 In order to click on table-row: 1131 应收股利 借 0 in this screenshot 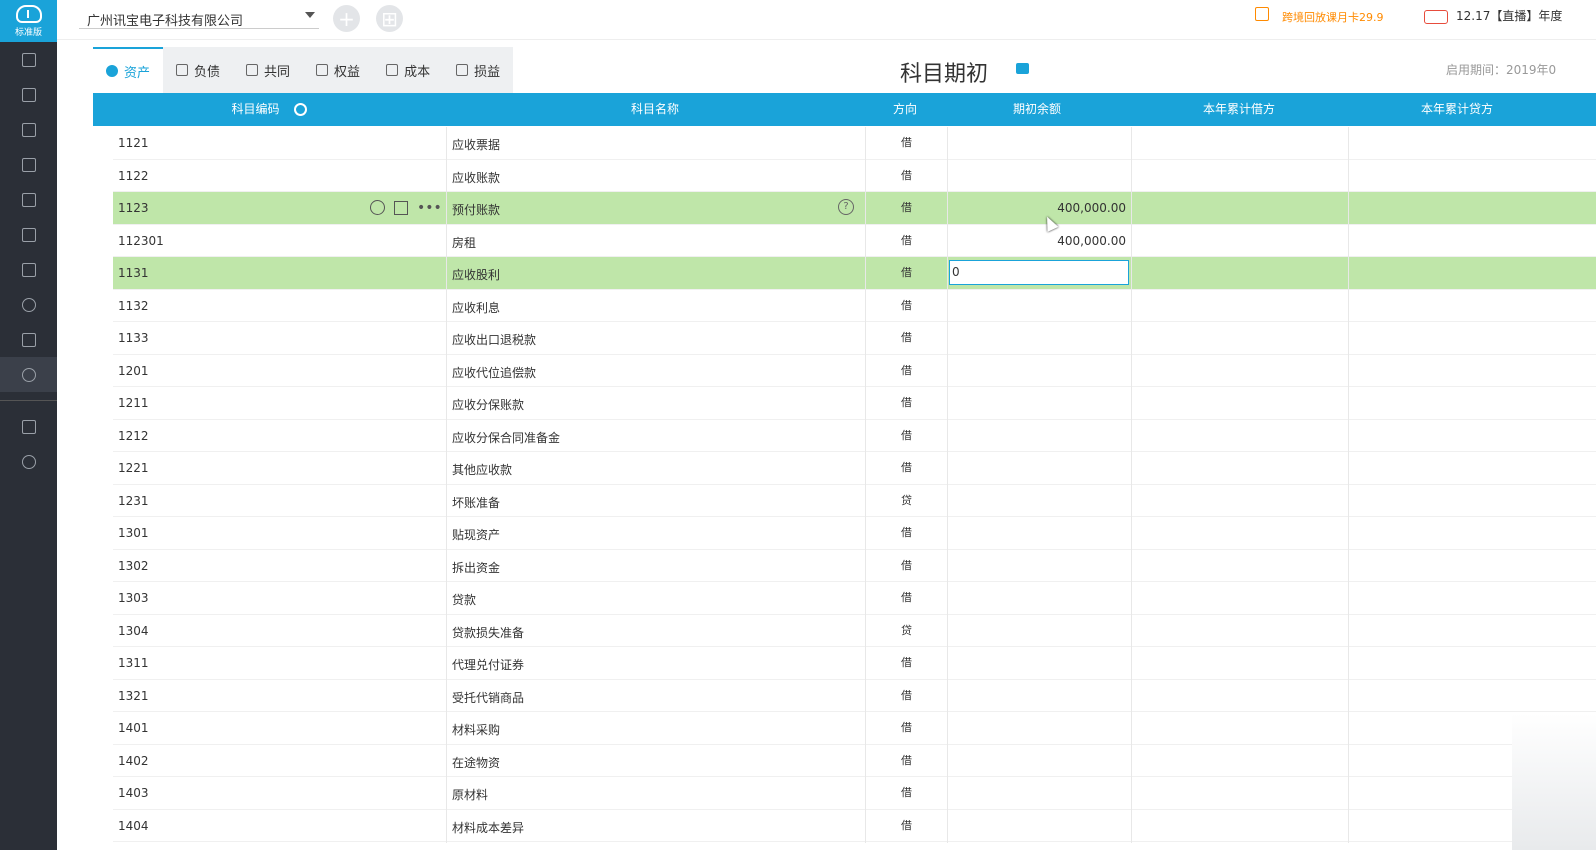, I will do `click(854, 273)`.